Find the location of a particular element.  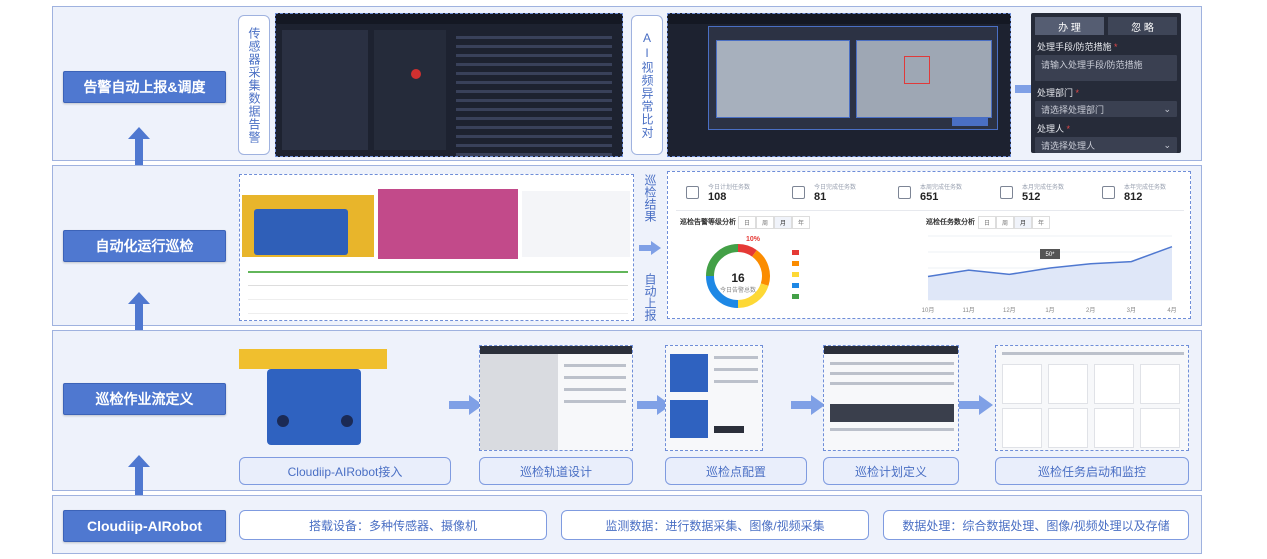

robot-feature: 监测数据：进行数据采集、图像/视频采集 is located at coordinates (715, 525).